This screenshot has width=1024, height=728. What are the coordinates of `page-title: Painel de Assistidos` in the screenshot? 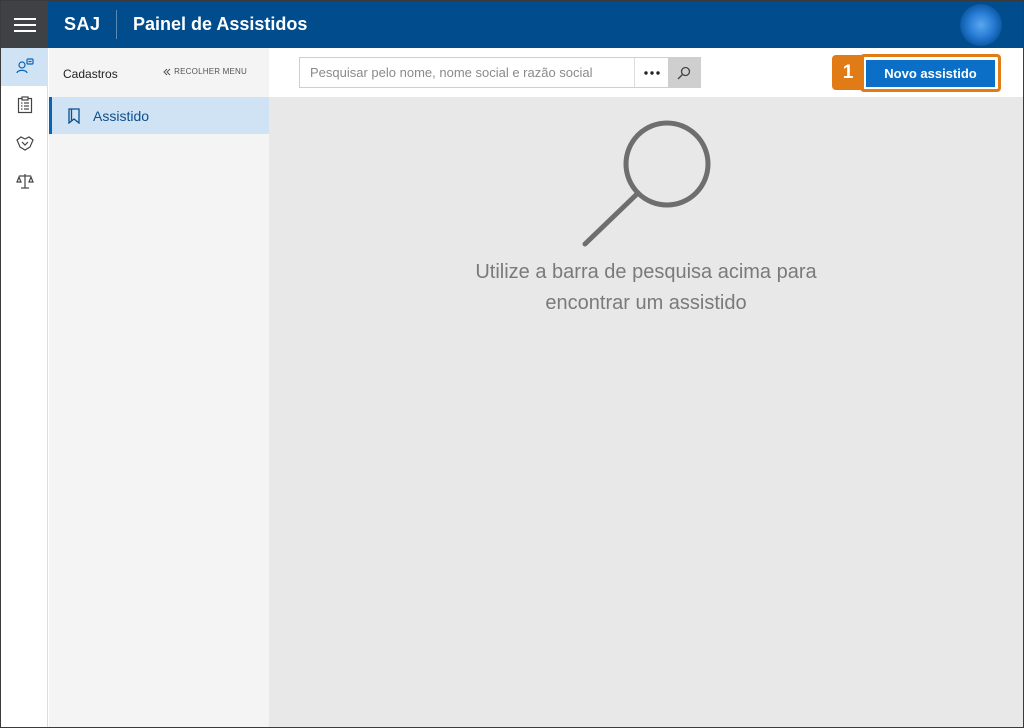 It's located at (220, 24).